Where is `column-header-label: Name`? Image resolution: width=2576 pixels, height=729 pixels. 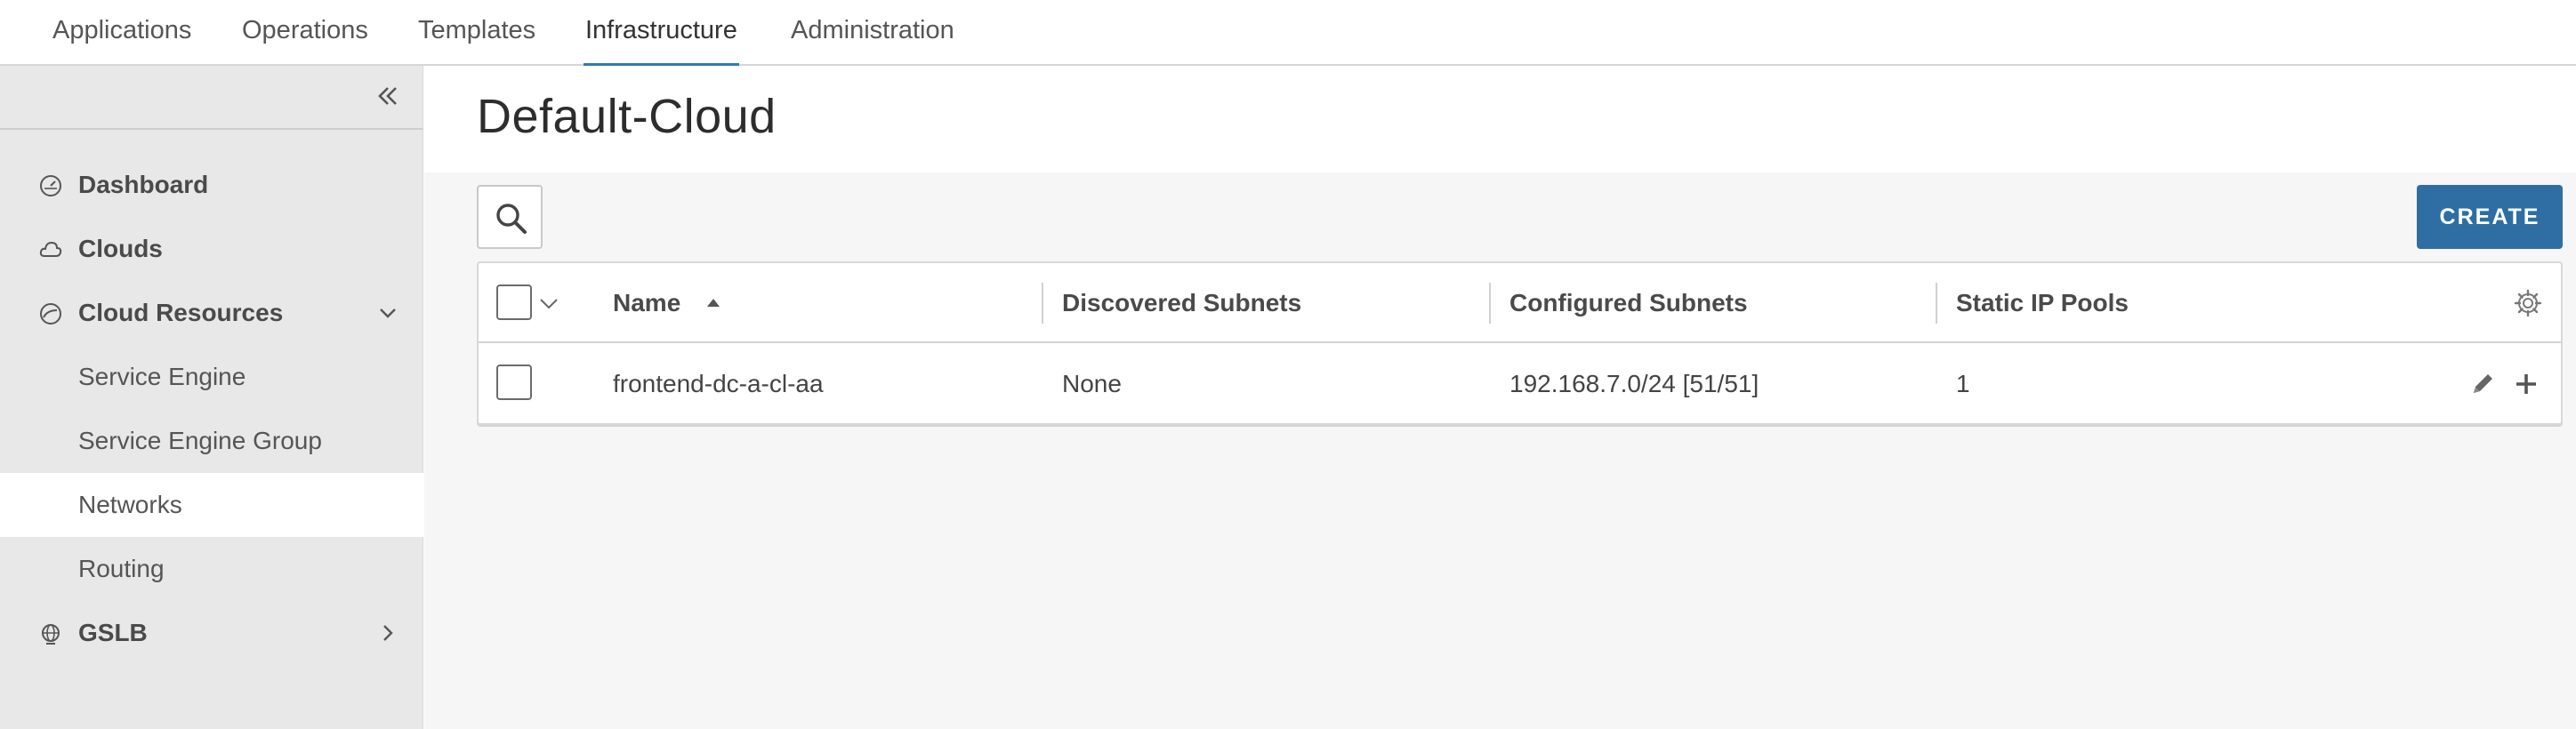 column-header-label: Name is located at coordinates (647, 302).